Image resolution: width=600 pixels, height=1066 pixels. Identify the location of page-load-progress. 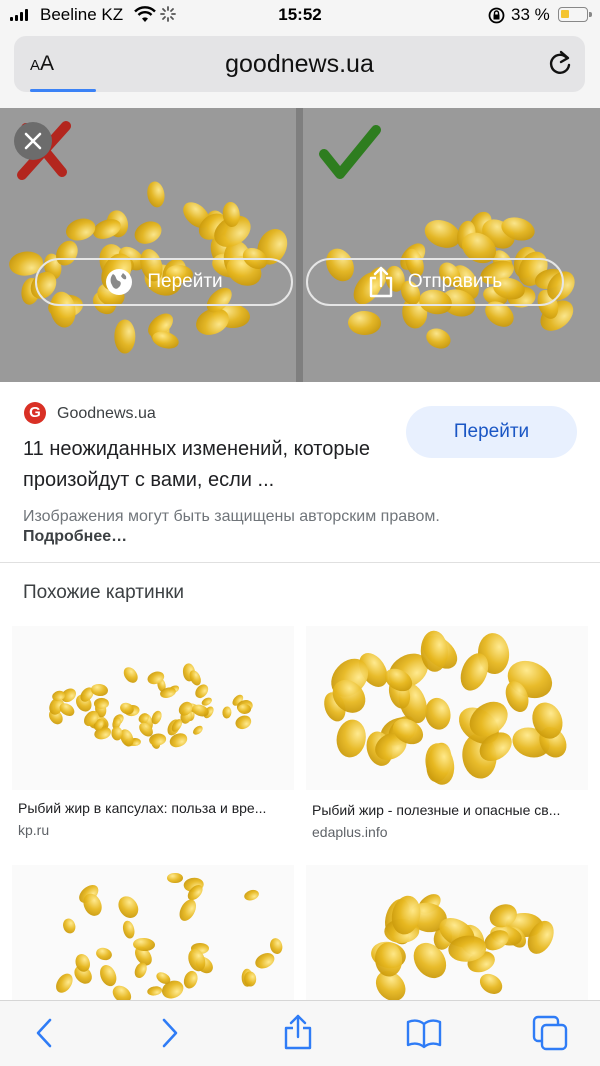
(63, 90).